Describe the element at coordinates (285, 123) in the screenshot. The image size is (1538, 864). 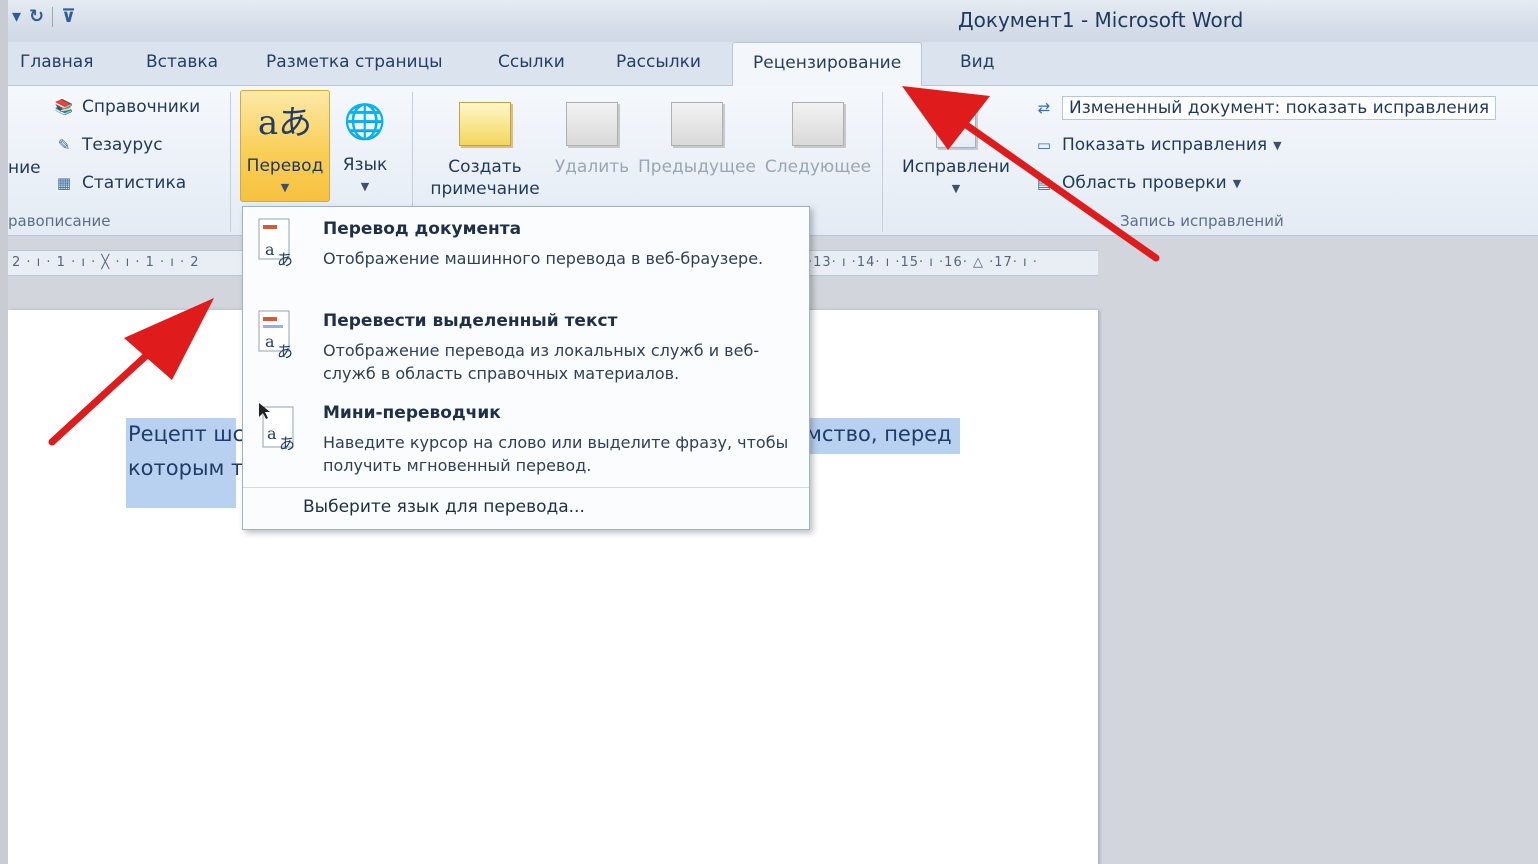
I see `translate-icon: aあ` at that location.